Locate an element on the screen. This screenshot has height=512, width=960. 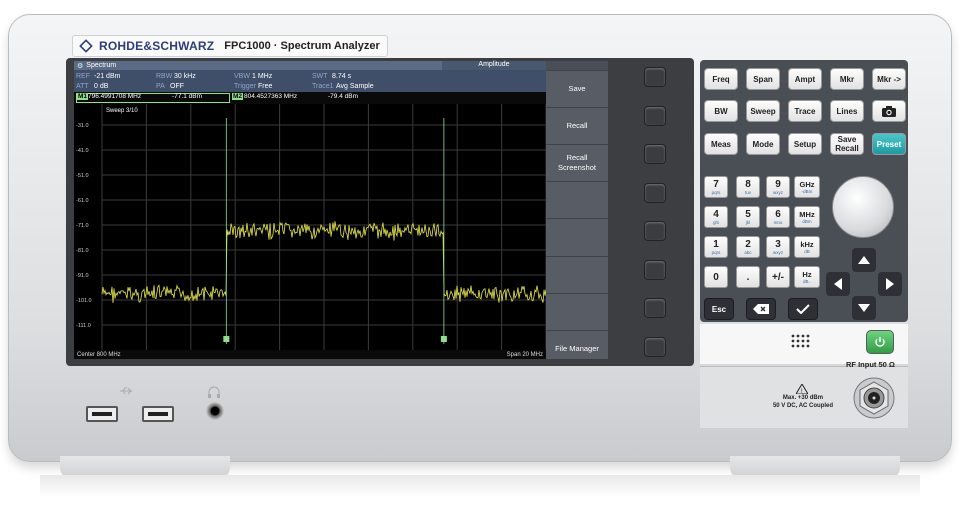
num-key-letters: jkl is located at coordinates (748, 222).